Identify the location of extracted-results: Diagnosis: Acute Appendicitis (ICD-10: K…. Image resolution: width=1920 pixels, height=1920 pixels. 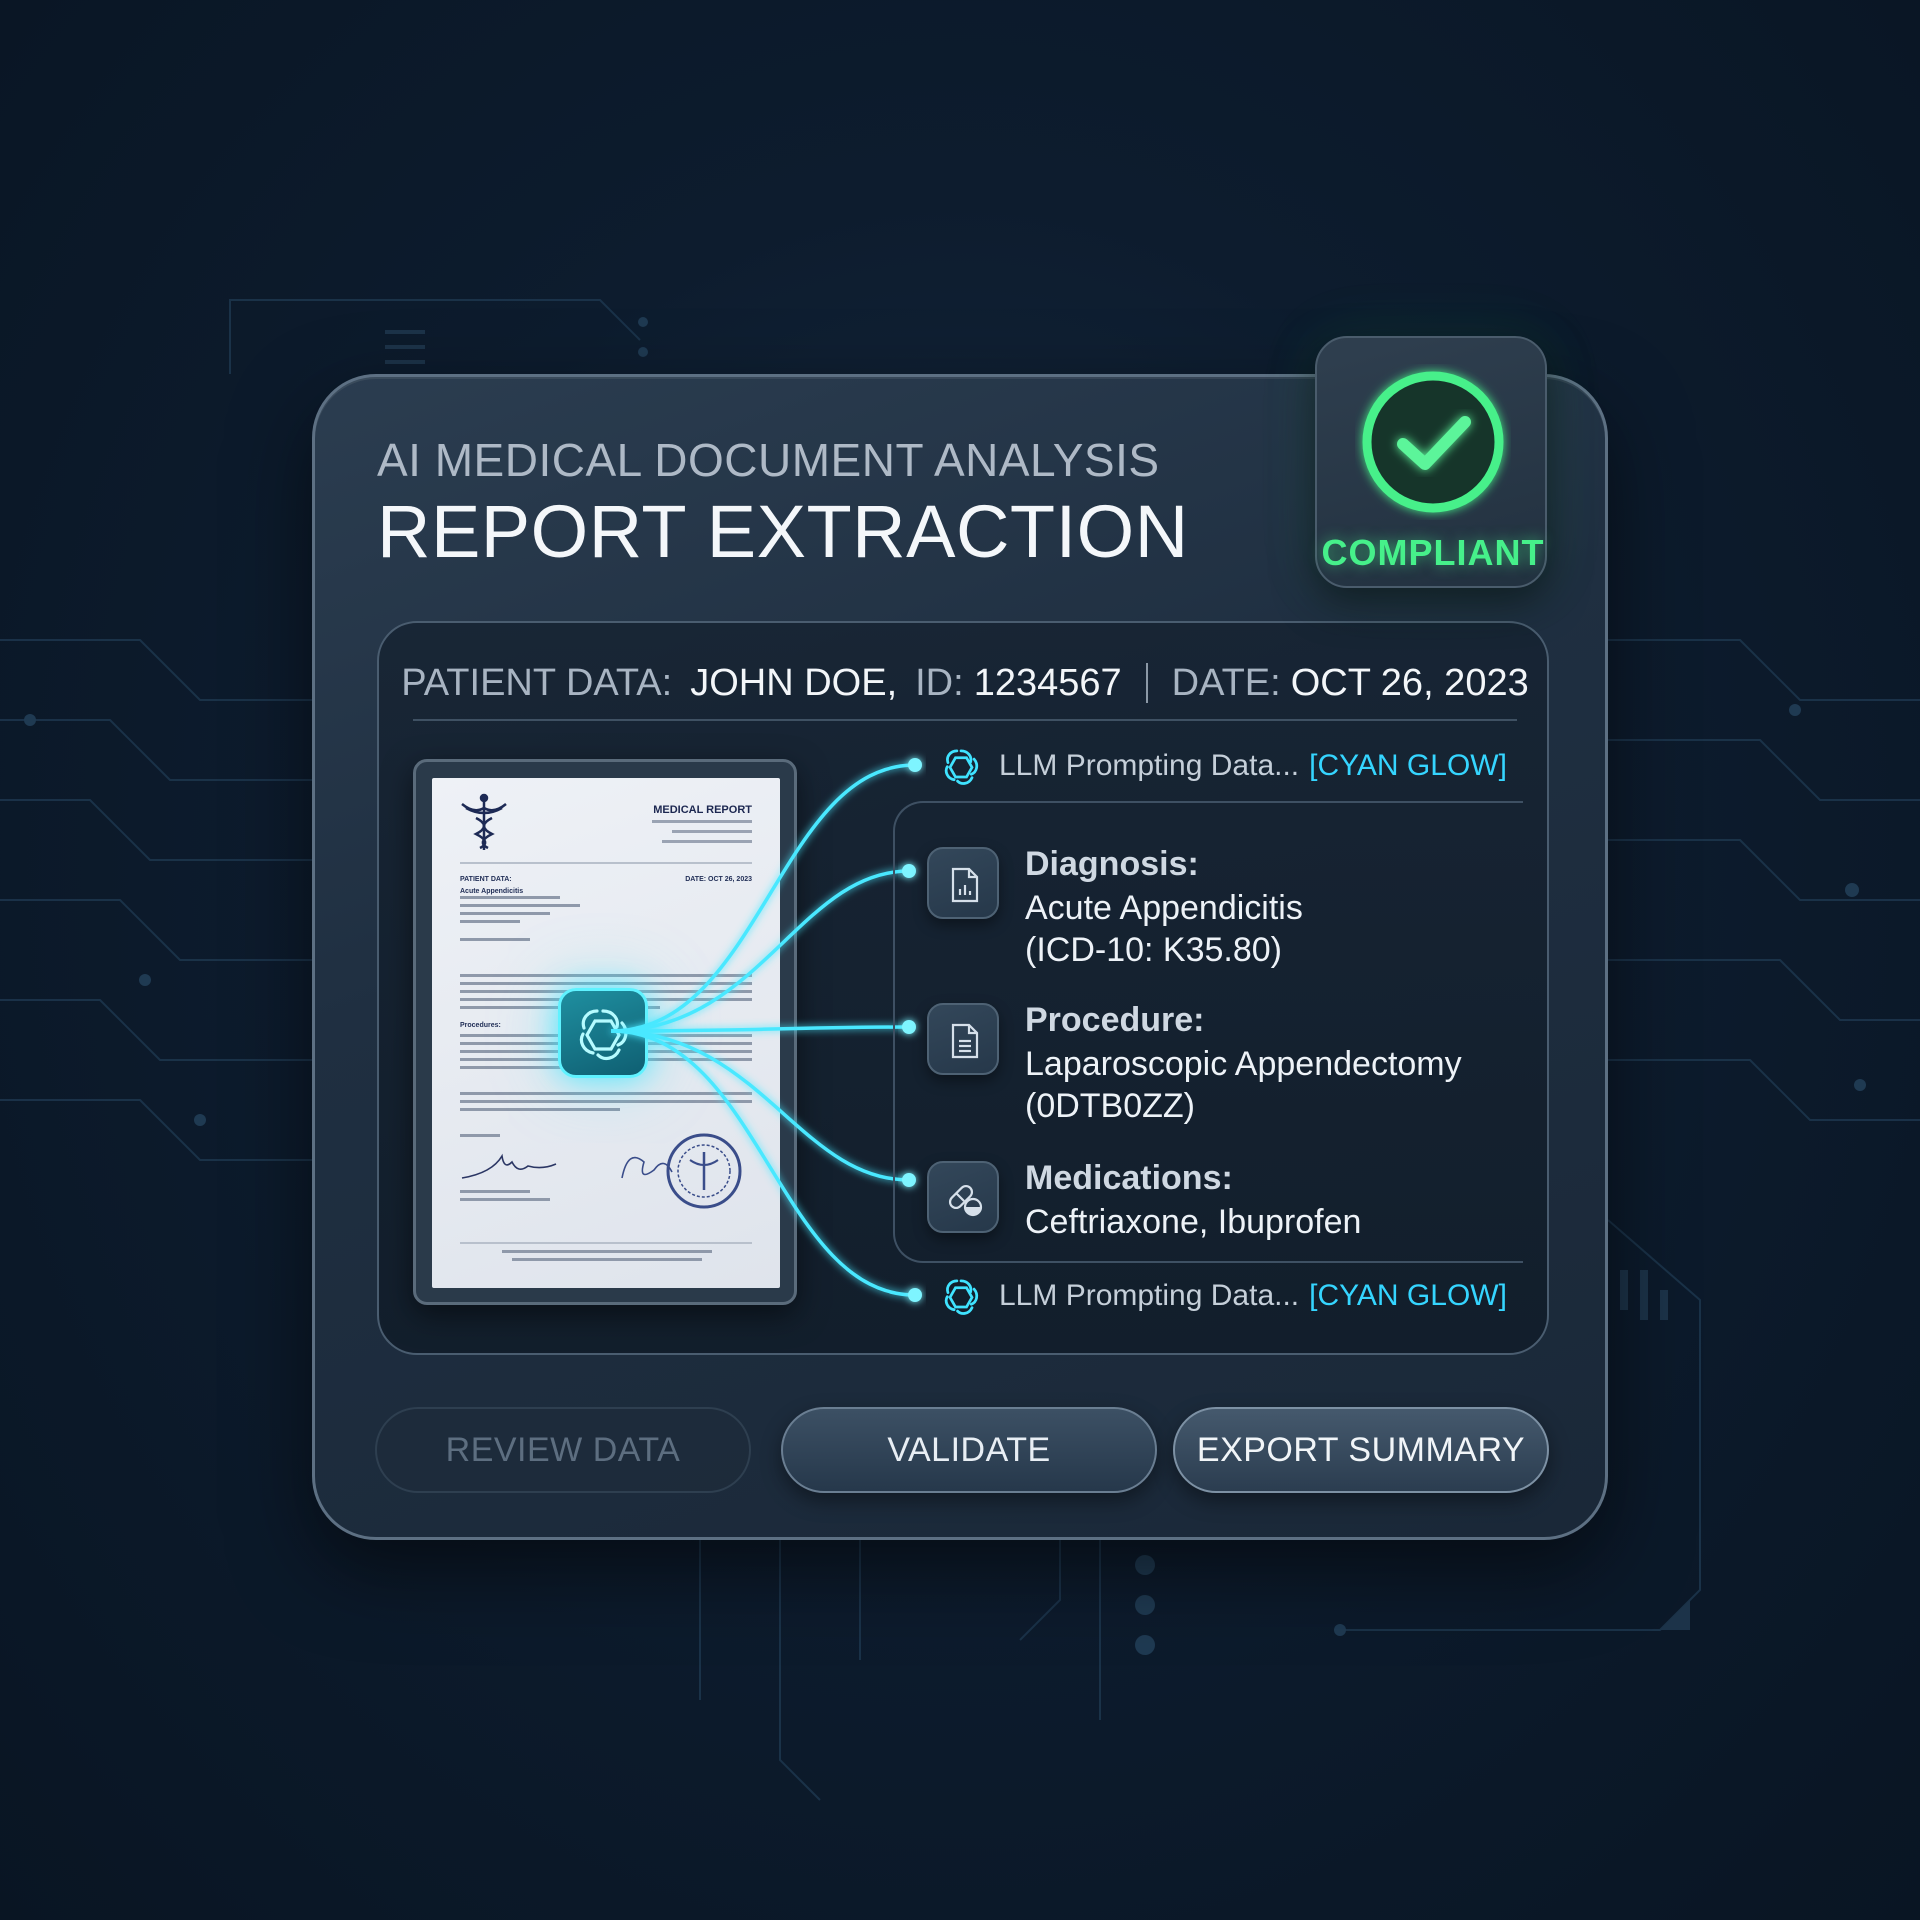
(1208, 1032).